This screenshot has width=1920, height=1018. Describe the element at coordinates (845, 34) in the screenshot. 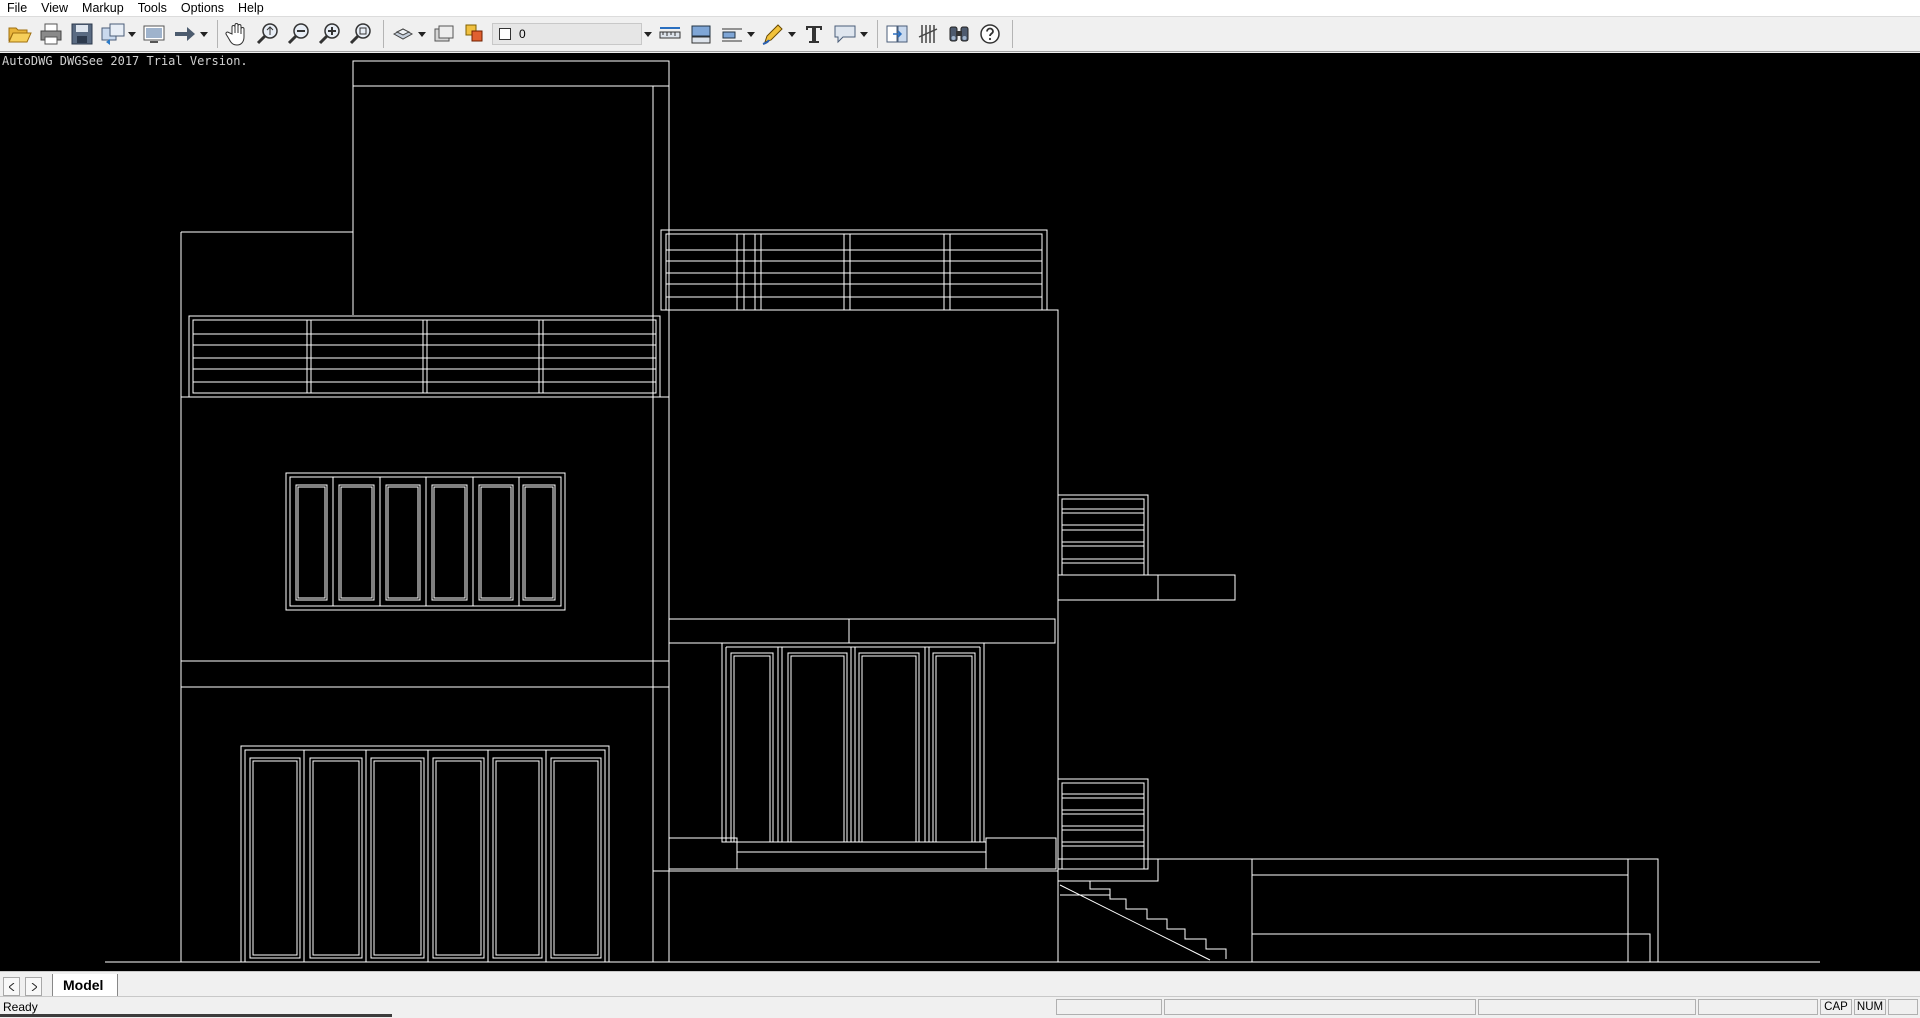

I see `callout-icon` at that location.